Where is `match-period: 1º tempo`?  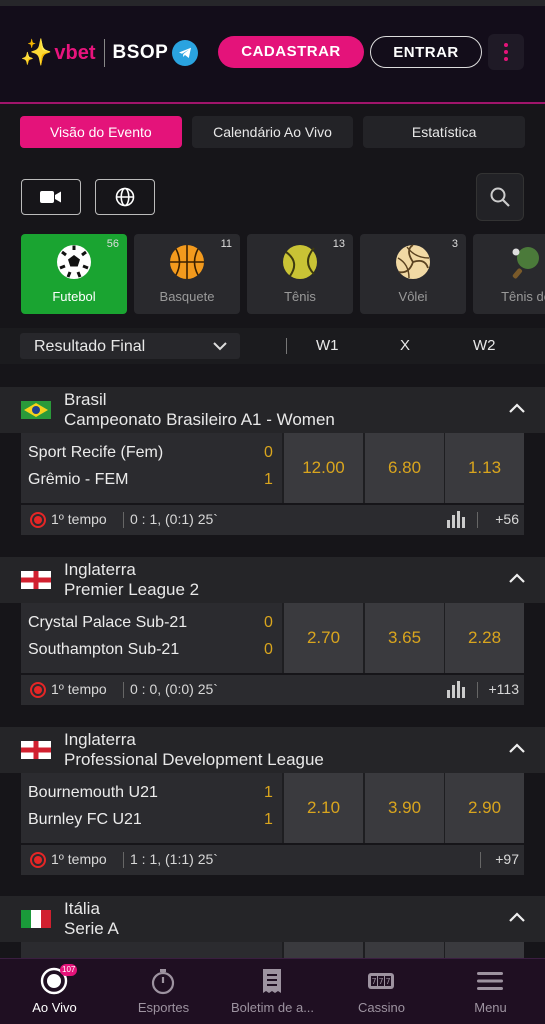
match-period: 1º tempo is located at coordinates (79, 859).